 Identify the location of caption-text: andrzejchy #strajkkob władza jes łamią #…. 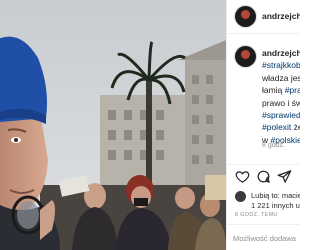
(281, 96).